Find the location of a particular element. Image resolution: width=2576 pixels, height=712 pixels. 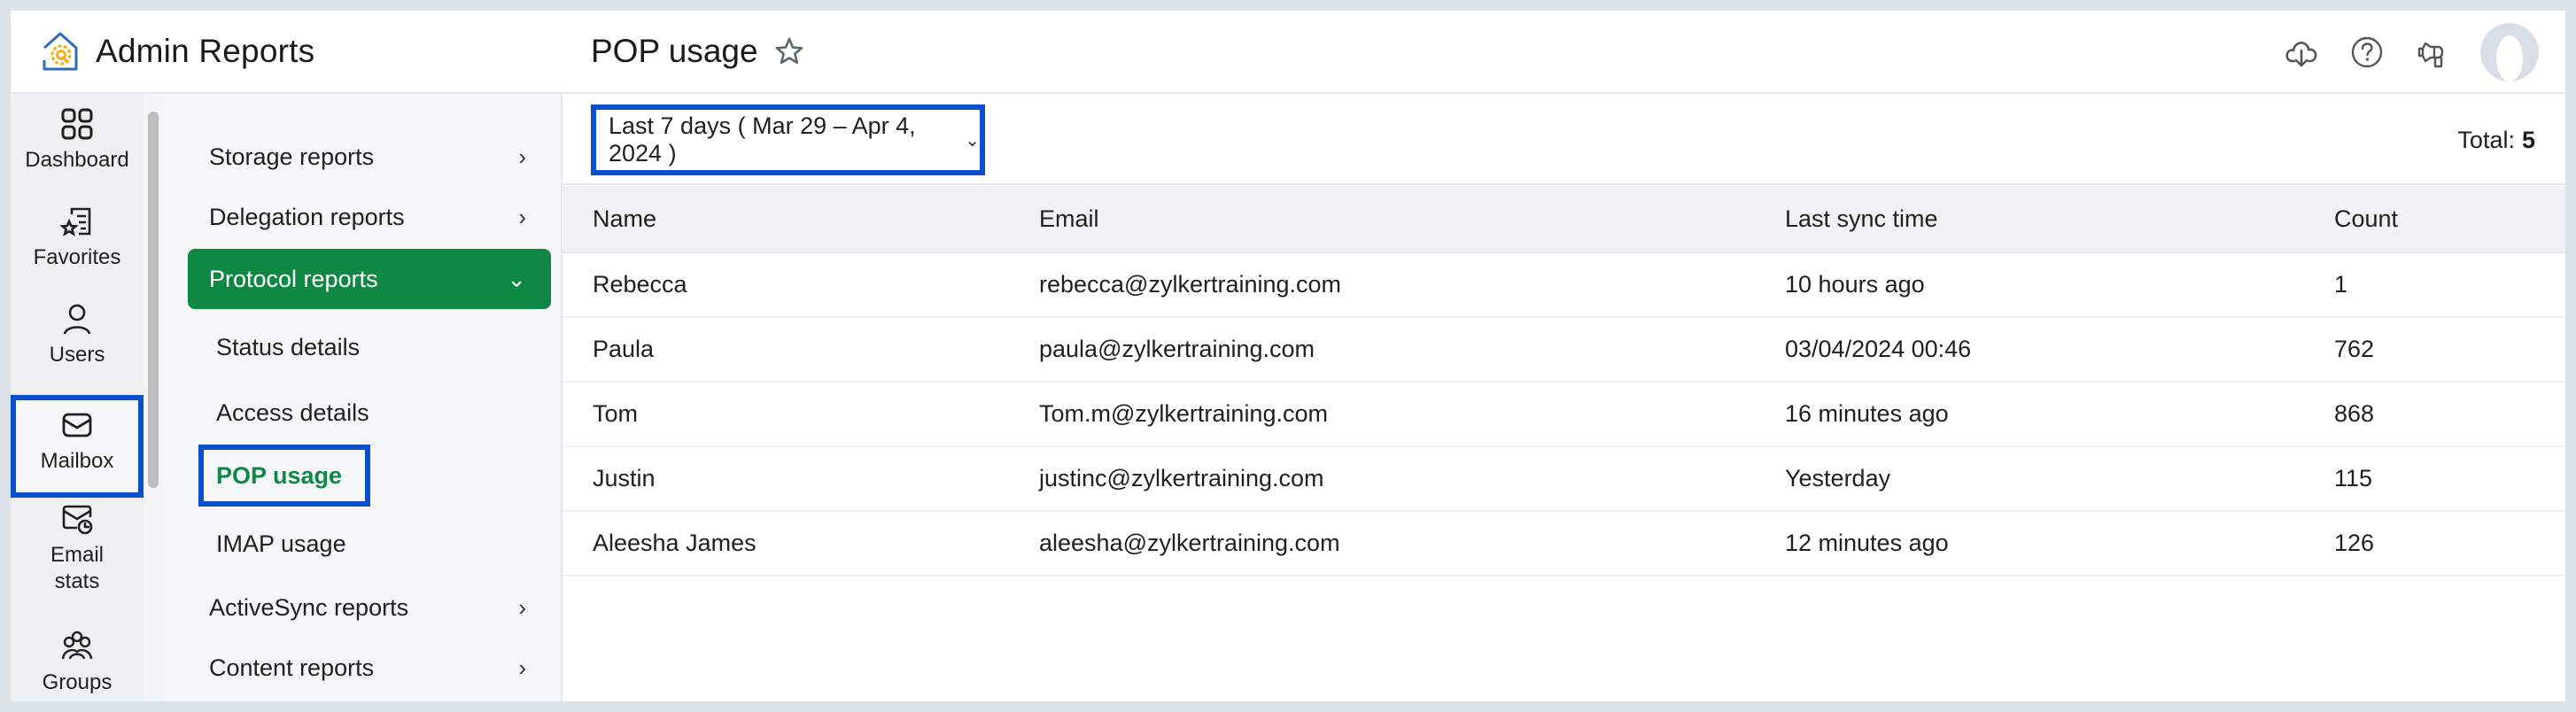

cell-last-sync: Yesterday is located at coordinates (1838, 478).